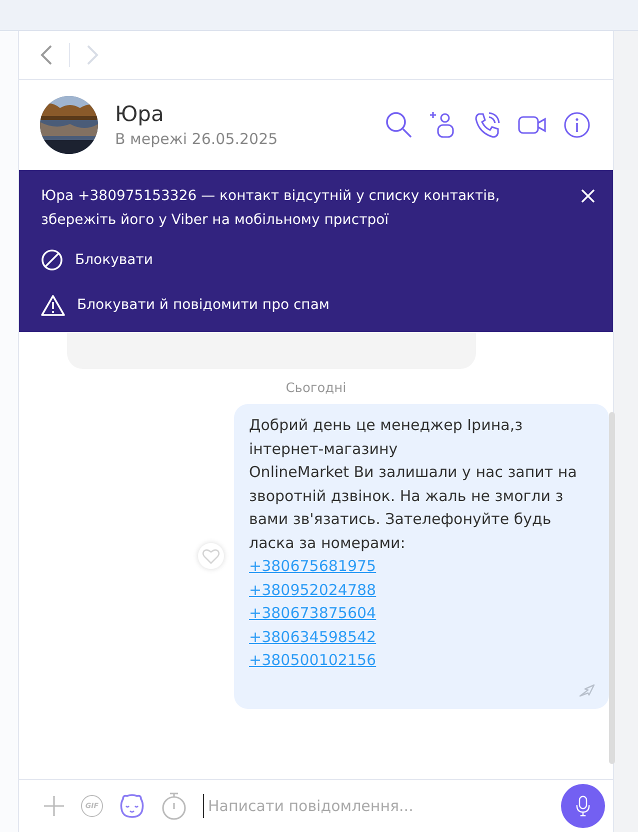  What do you see at coordinates (312, 566) in the screenshot?
I see `phone-link: +380675681975` at bounding box center [312, 566].